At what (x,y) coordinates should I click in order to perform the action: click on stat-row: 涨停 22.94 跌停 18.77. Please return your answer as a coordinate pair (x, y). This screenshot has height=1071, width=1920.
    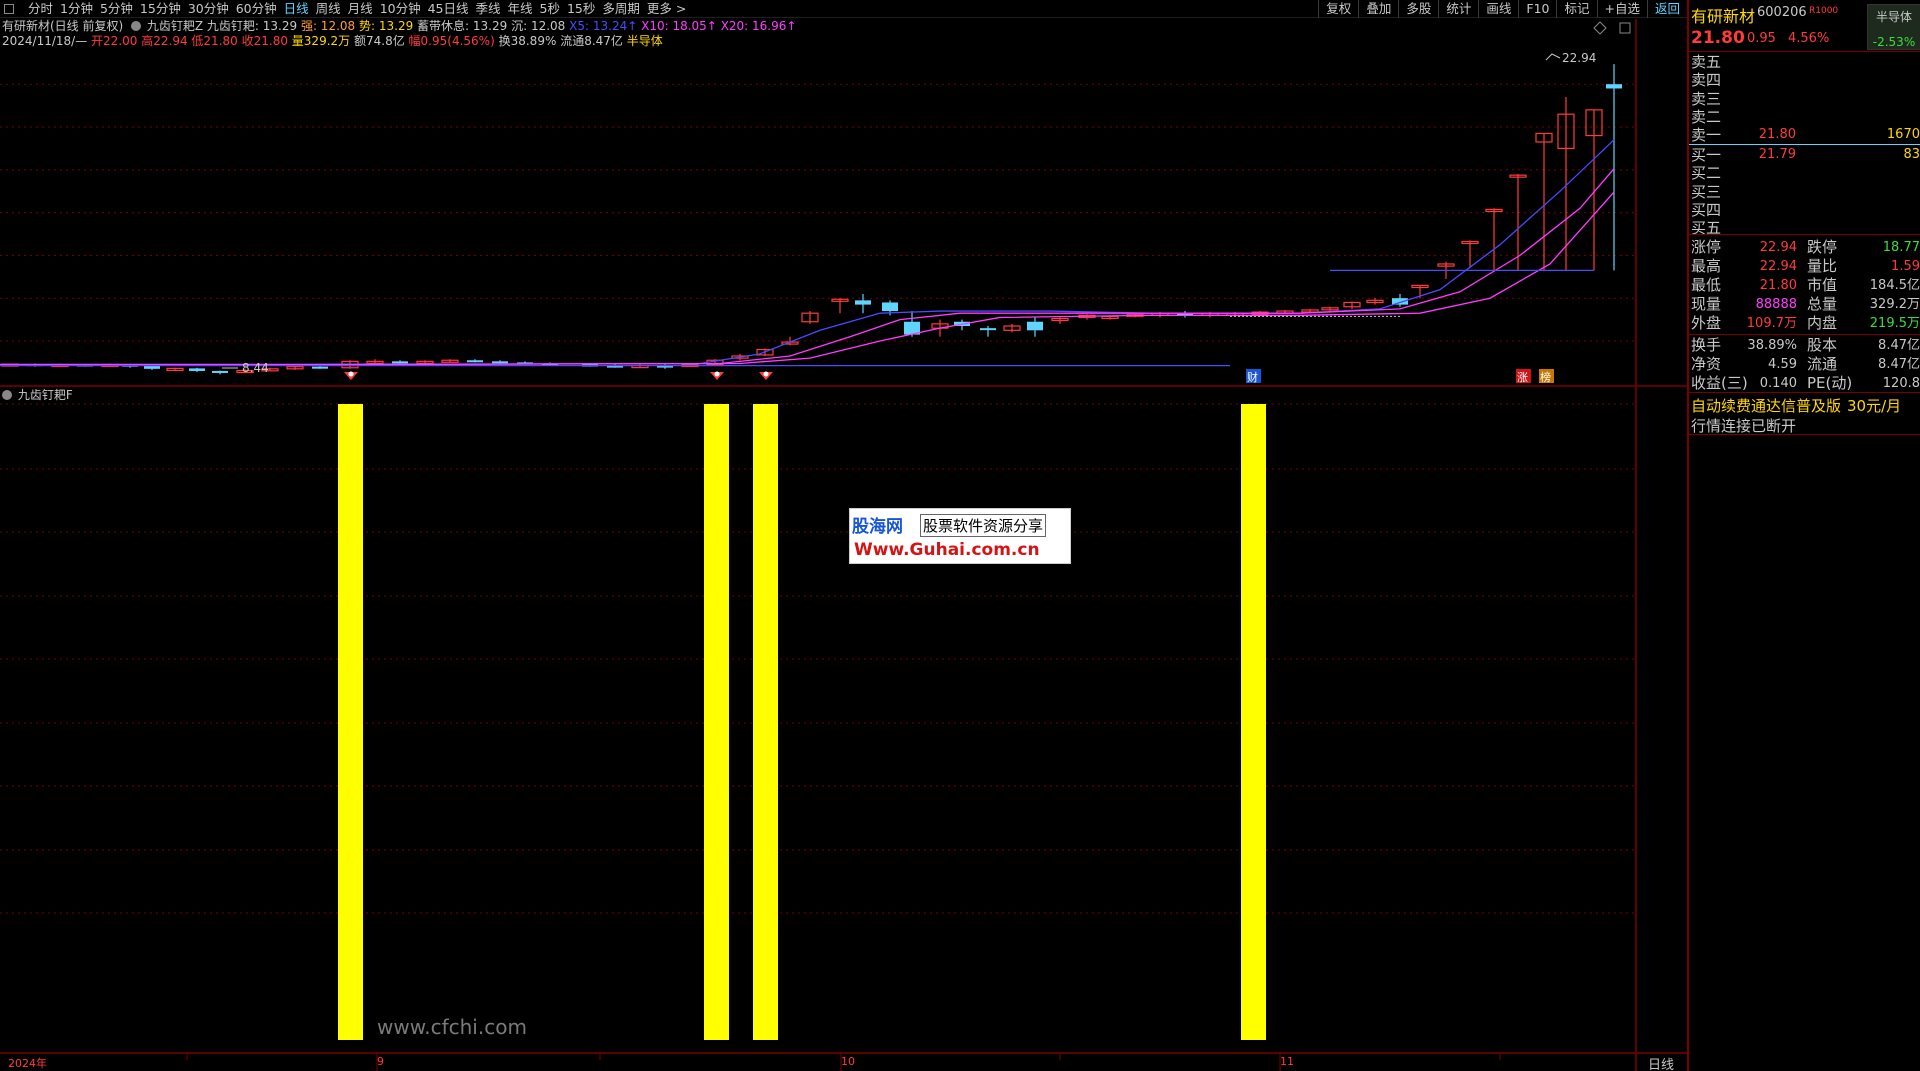
    Looking at the image, I should click on (1804, 247).